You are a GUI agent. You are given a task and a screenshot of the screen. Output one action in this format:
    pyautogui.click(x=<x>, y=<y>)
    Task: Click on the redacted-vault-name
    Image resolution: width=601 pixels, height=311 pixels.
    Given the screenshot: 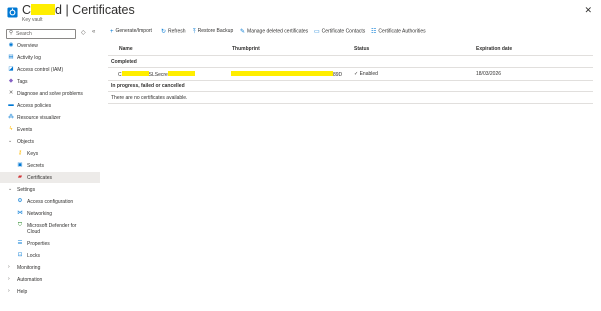 What is the action you would take?
    pyautogui.click(x=43, y=9)
    